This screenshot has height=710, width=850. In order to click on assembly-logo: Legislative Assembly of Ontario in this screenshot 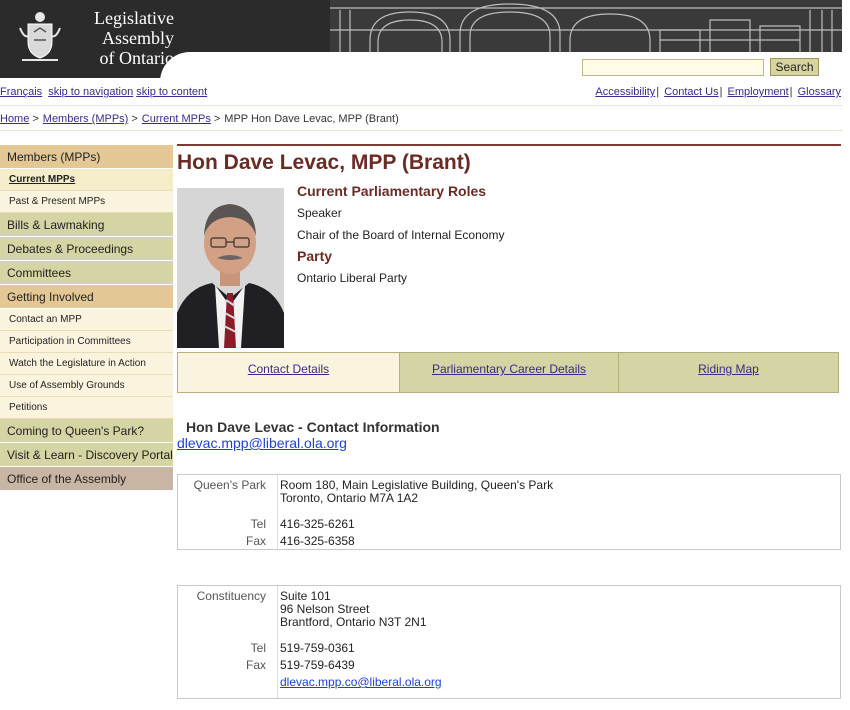, I will do `click(96, 38)`.